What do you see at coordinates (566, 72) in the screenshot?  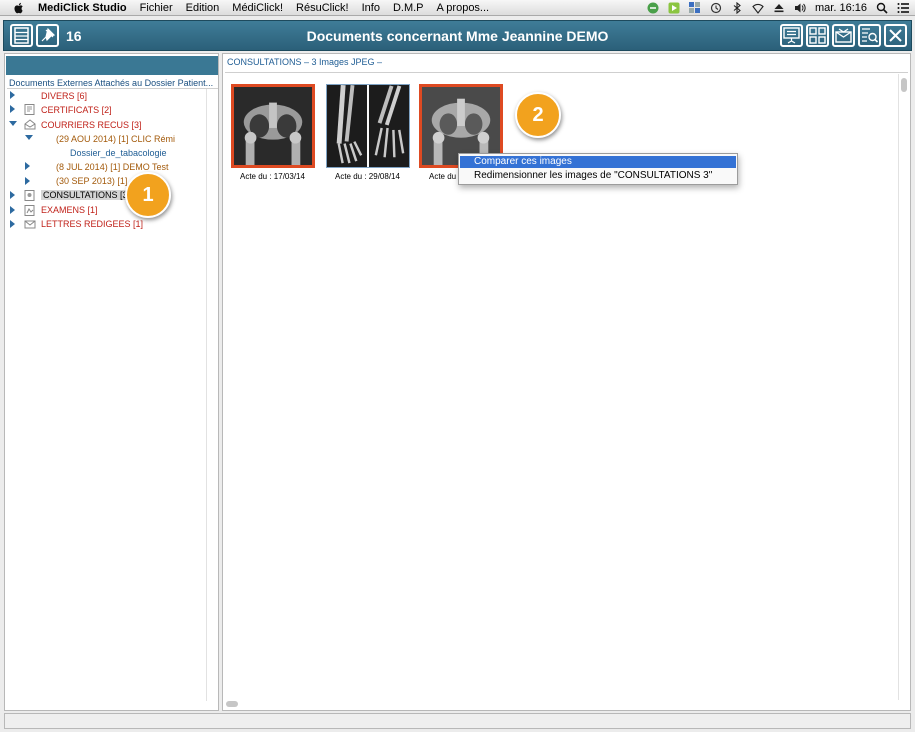 I see `breadcrumb-divider` at bounding box center [566, 72].